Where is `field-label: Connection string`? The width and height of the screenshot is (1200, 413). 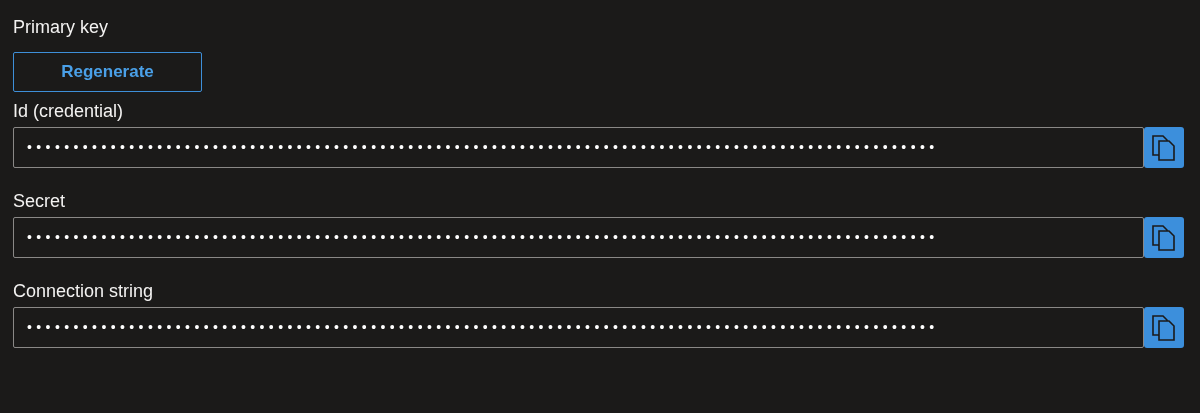
field-label: Connection string is located at coordinates (83, 291).